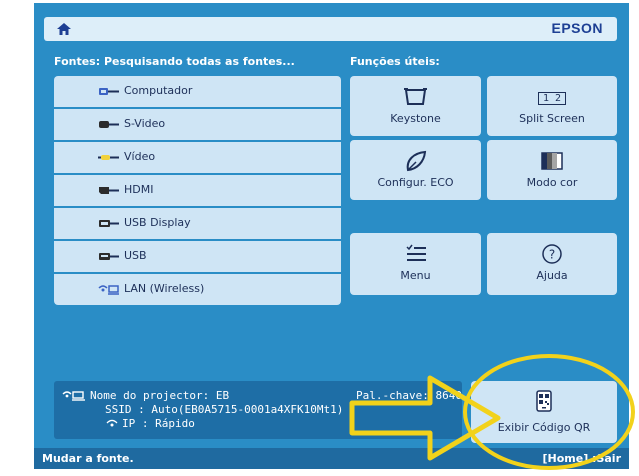 This screenshot has width=639, height=476. I want to click on eco-settings-button: Configur. ECO, so click(415, 170).